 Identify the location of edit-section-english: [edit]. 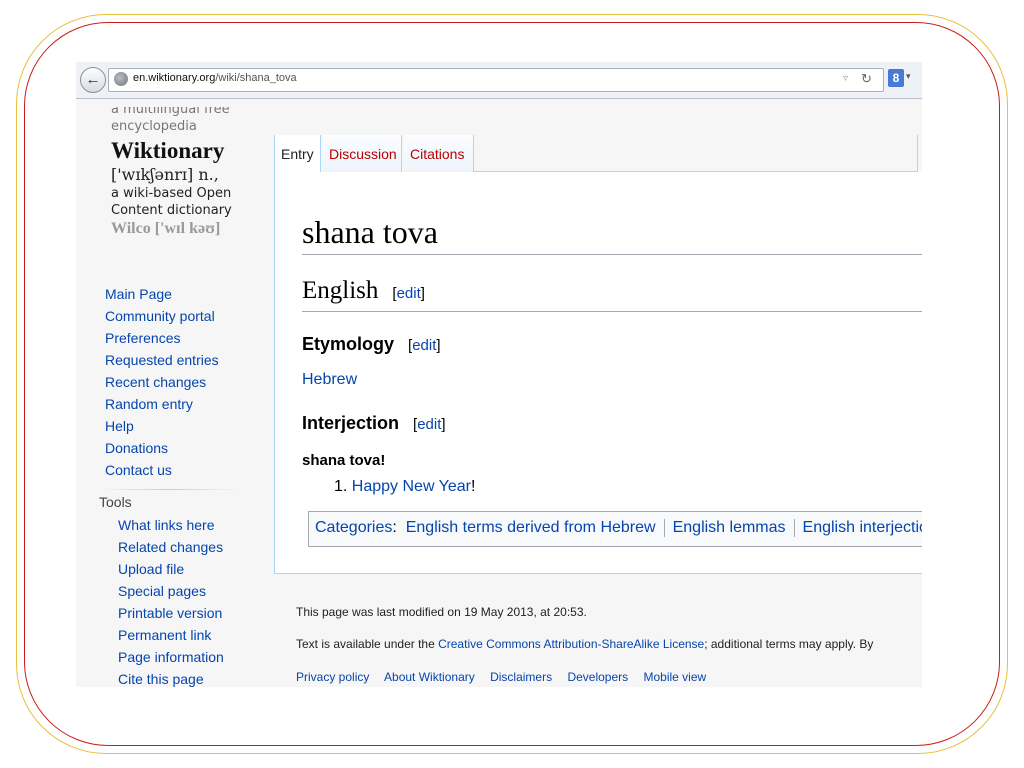
(408, 293).